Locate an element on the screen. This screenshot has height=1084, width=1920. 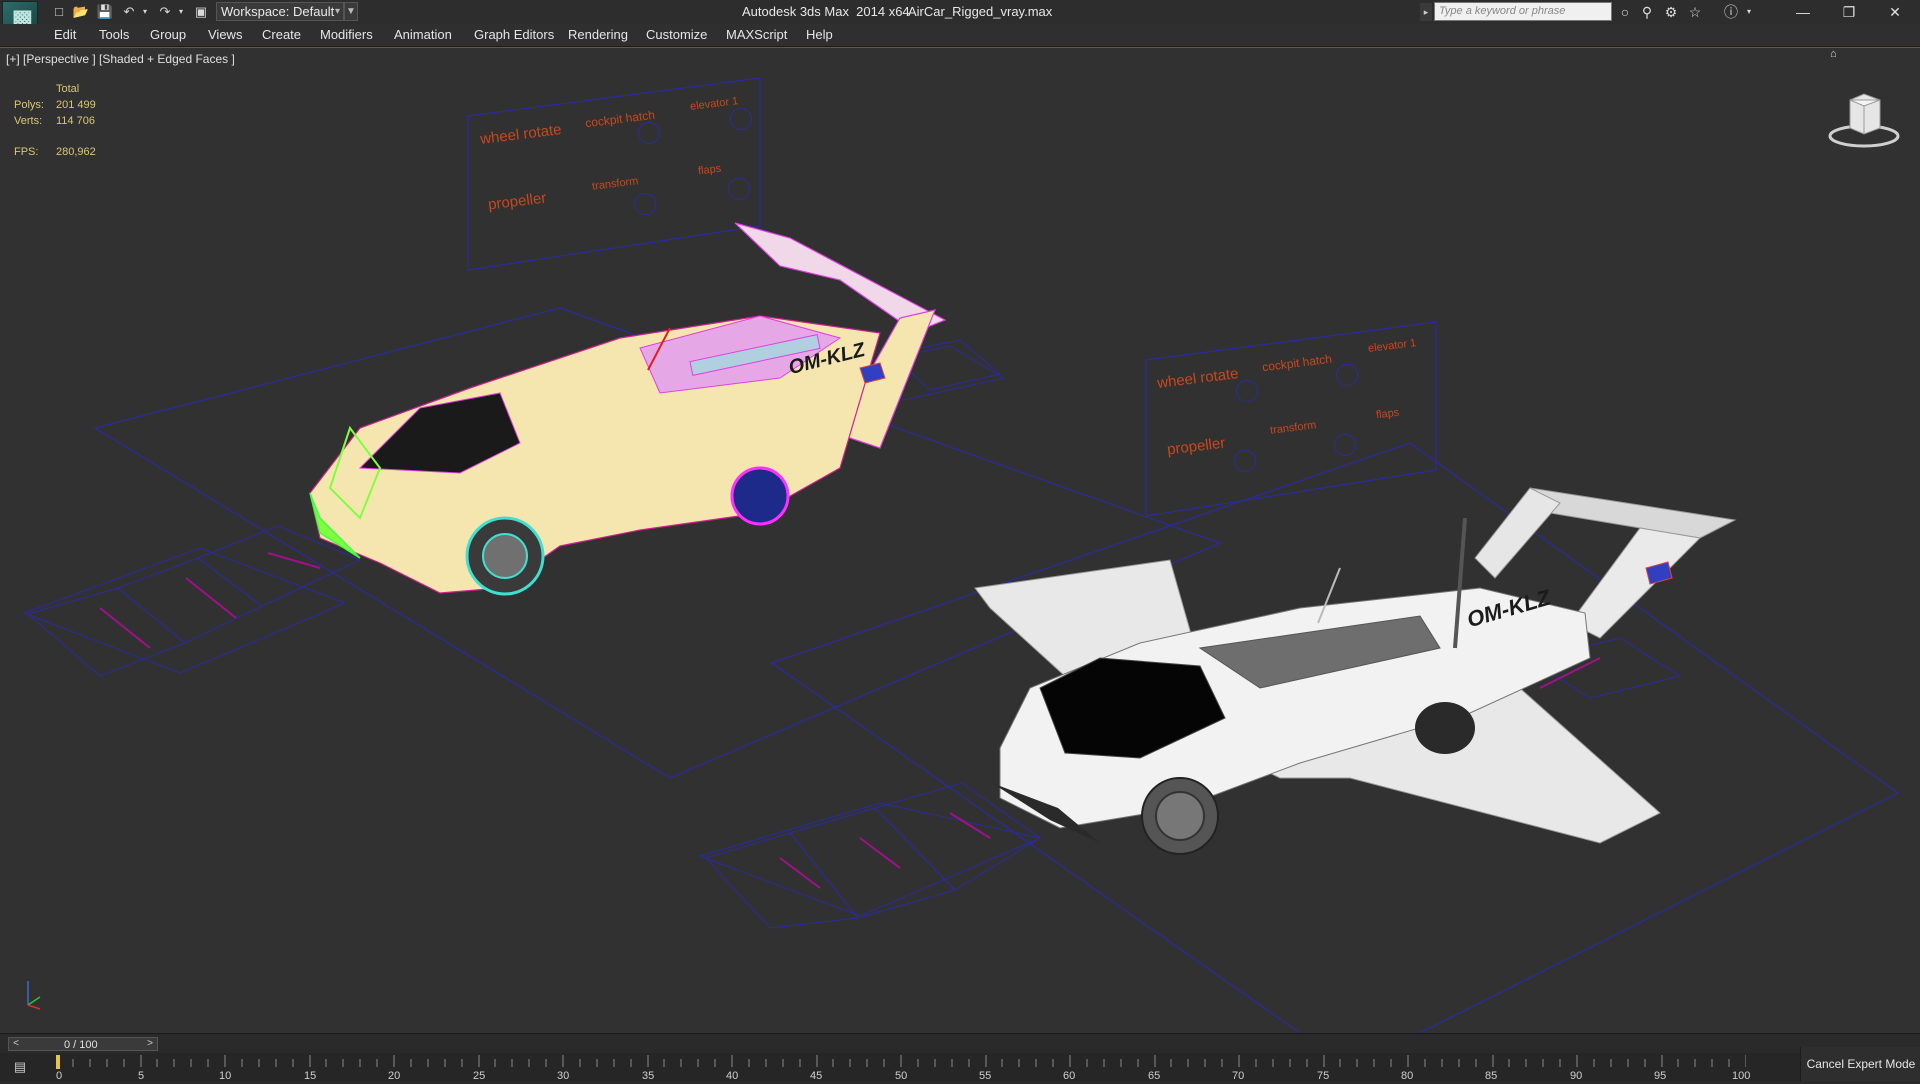
tick-label: 55 is located at coordinates (985, 1076).